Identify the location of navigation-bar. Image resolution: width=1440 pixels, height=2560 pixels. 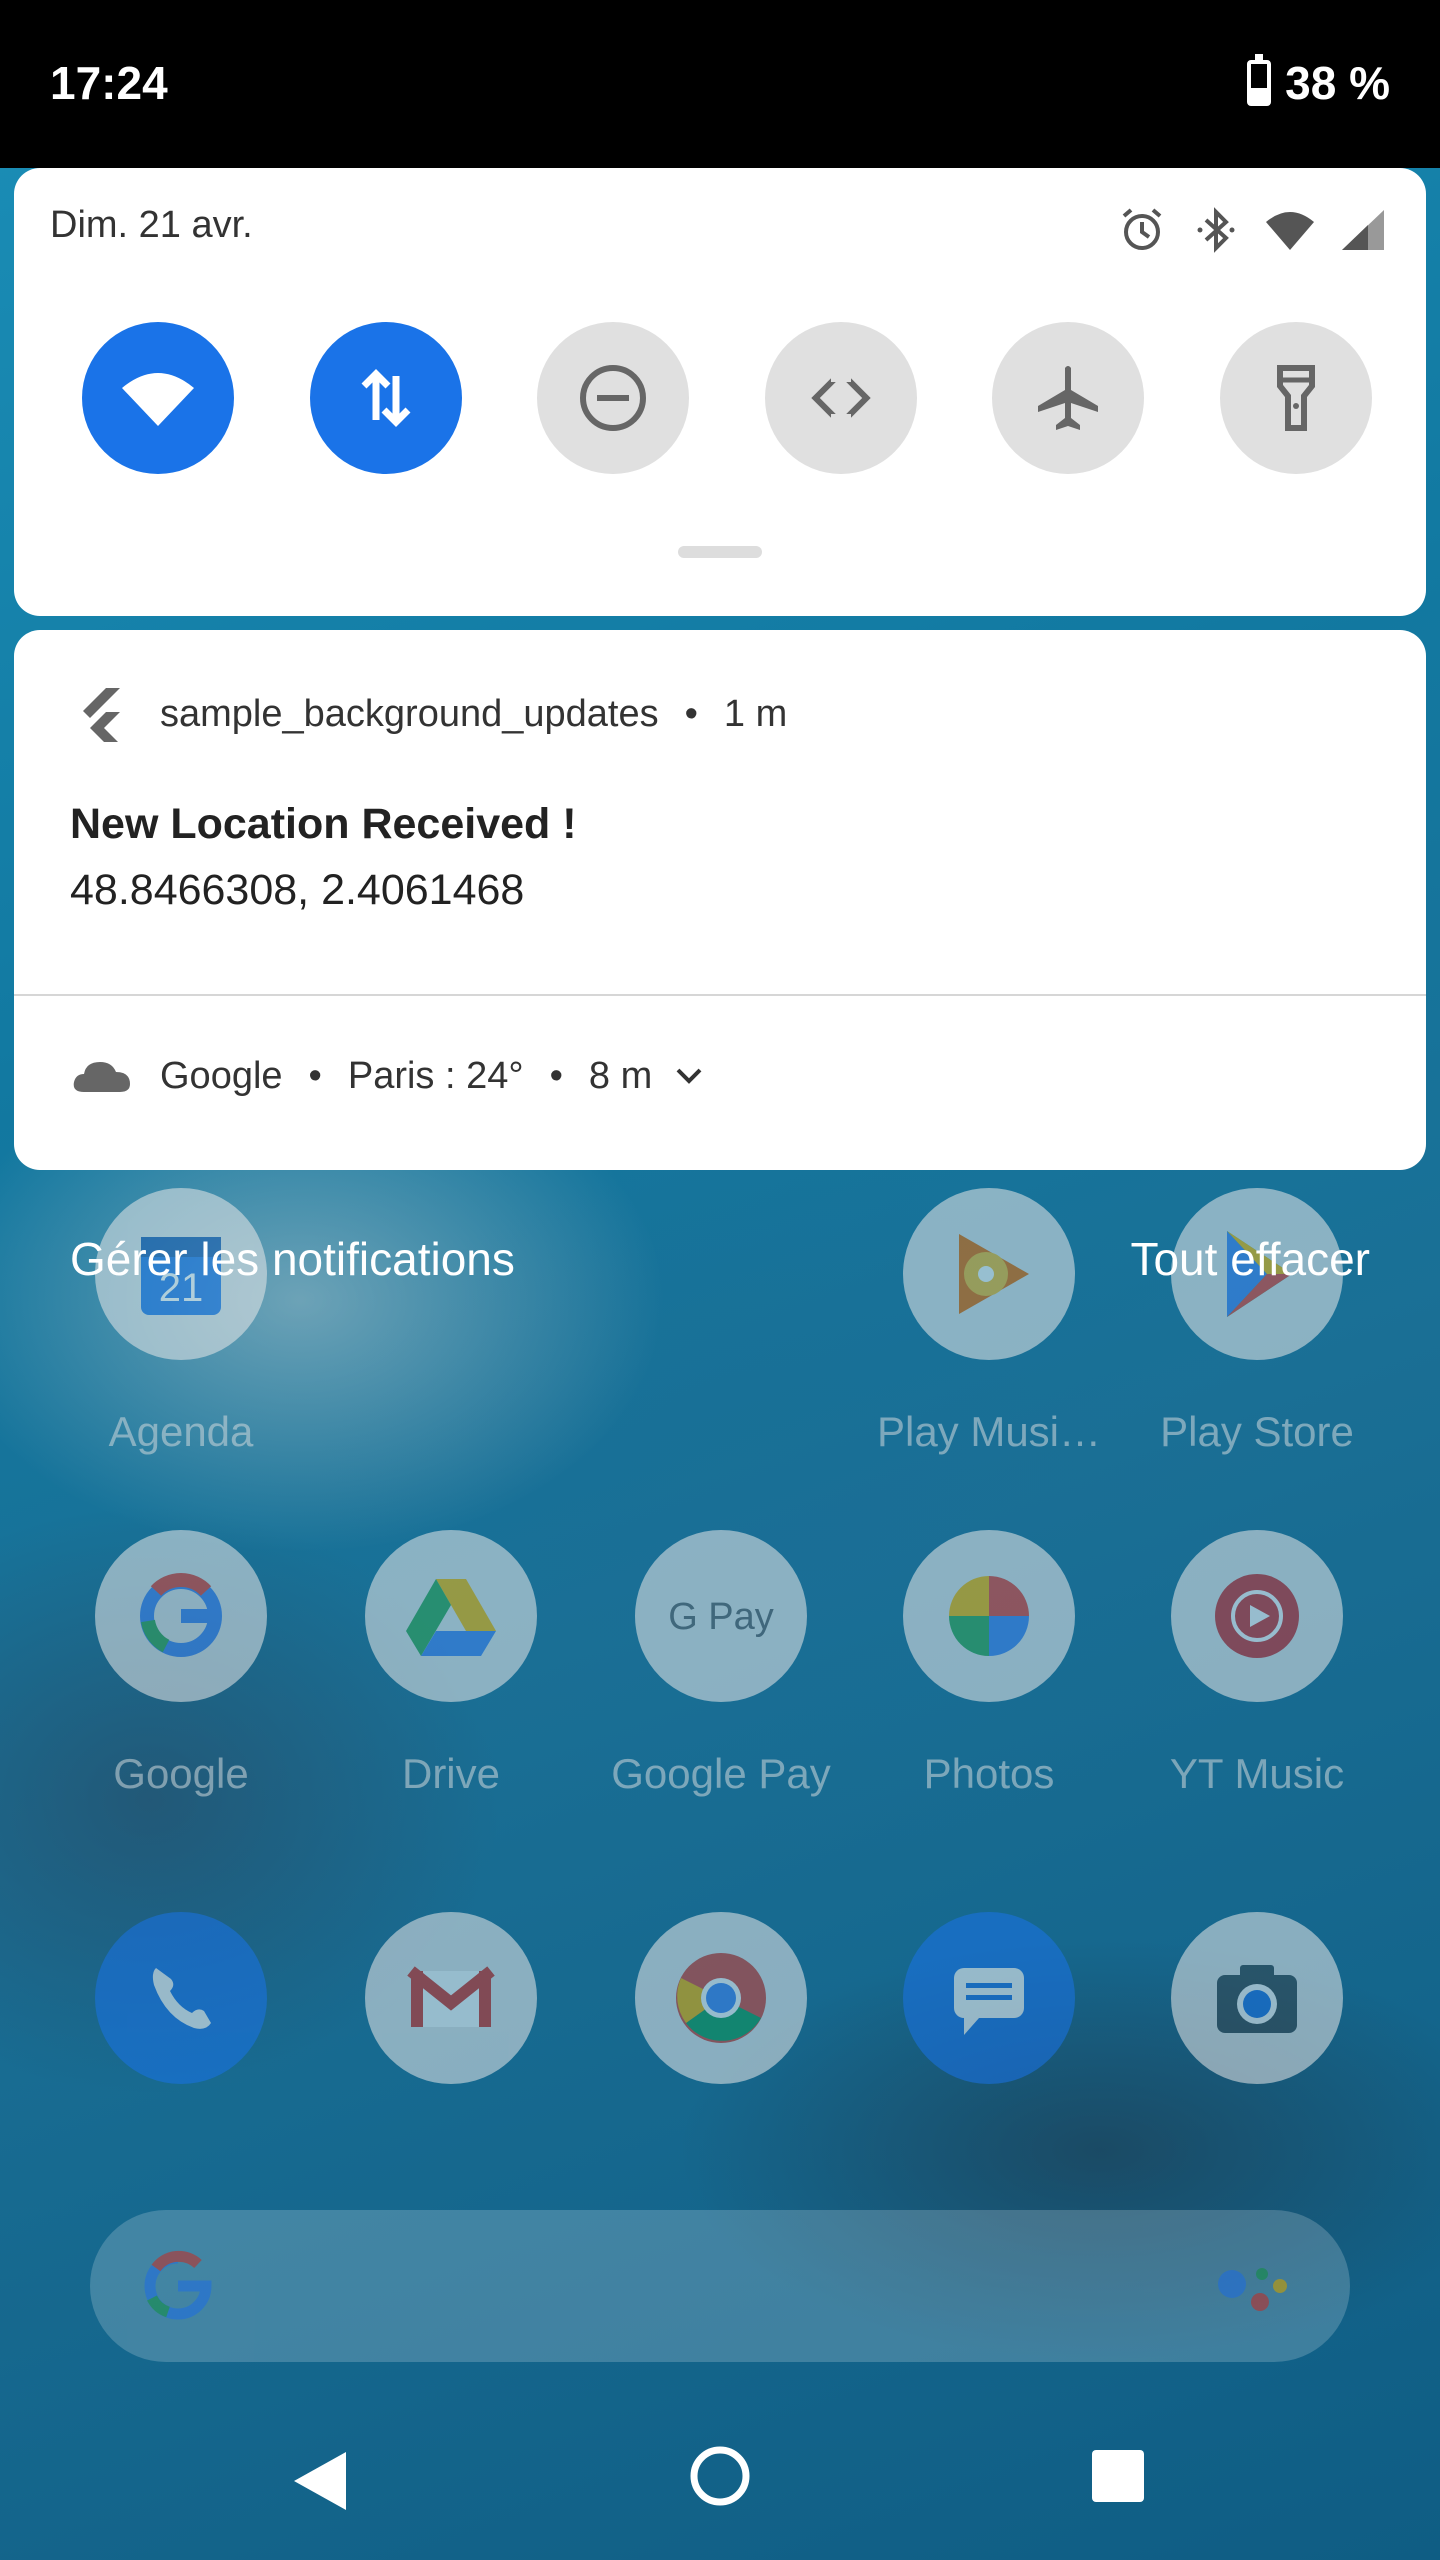
(720, 2480).